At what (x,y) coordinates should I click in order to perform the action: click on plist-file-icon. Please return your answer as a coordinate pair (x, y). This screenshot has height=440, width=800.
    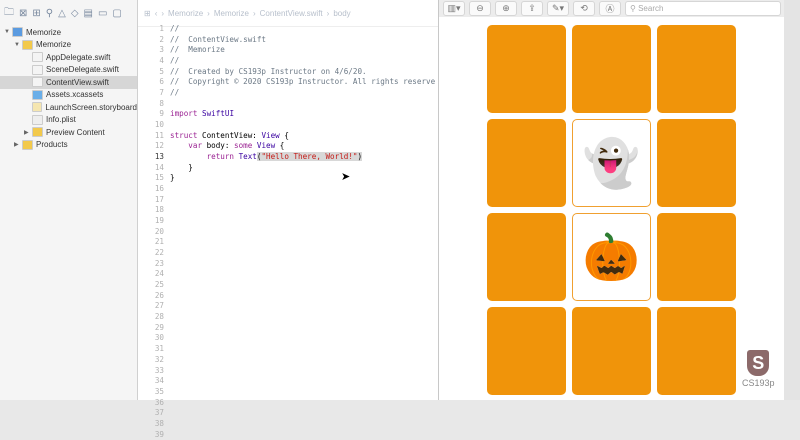
    Looking at the image, I should click on (37, 119).